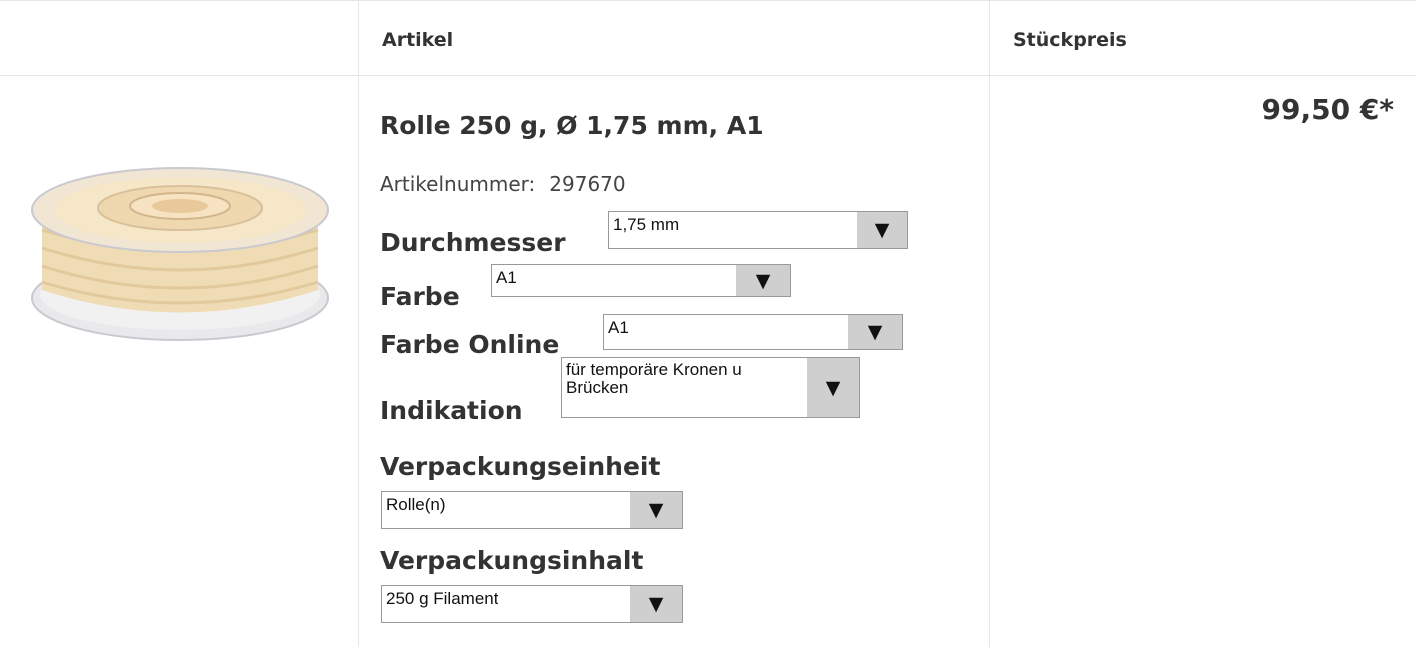 This screenshot has height=647, width=1416. Describe the element at coordinates (418, 40) in the screenshot. I see `header-article: Artikel` at that location.